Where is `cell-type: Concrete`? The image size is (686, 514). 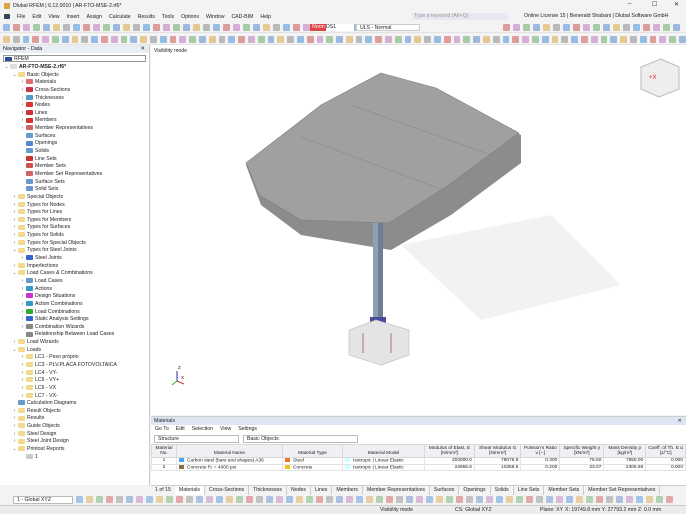 cell-type: Concrete is located at coordinates (312, 467).